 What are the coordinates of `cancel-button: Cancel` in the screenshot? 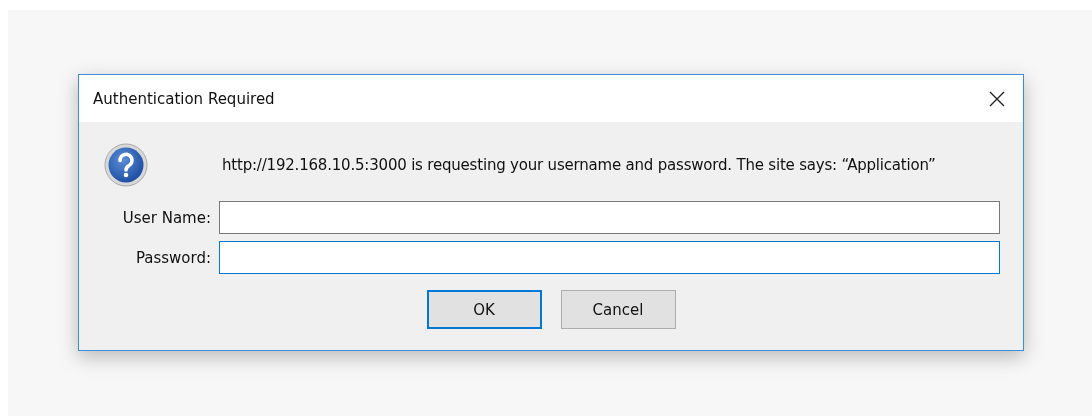 It's located at (618, 309).